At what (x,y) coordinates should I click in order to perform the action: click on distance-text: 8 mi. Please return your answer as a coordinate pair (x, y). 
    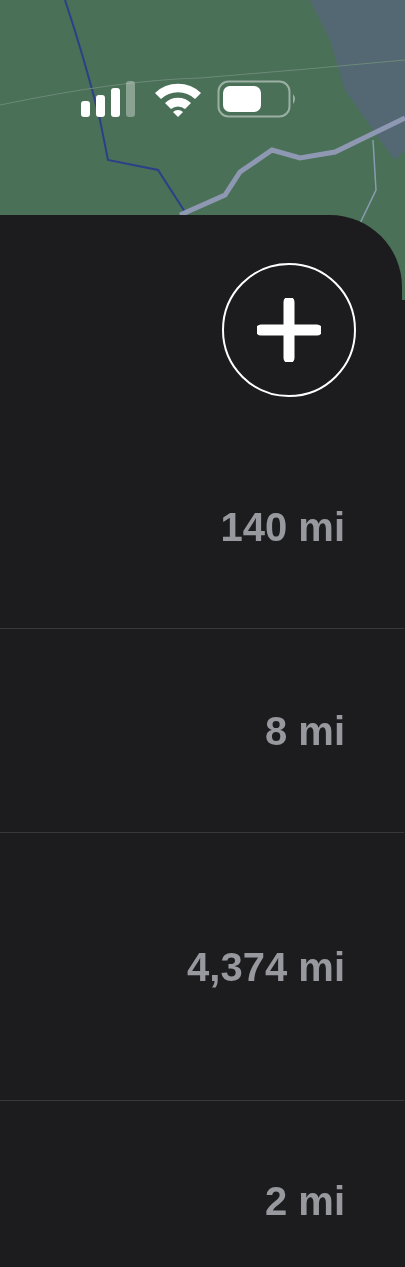
    Looking at the image, I should click on (304, 730).